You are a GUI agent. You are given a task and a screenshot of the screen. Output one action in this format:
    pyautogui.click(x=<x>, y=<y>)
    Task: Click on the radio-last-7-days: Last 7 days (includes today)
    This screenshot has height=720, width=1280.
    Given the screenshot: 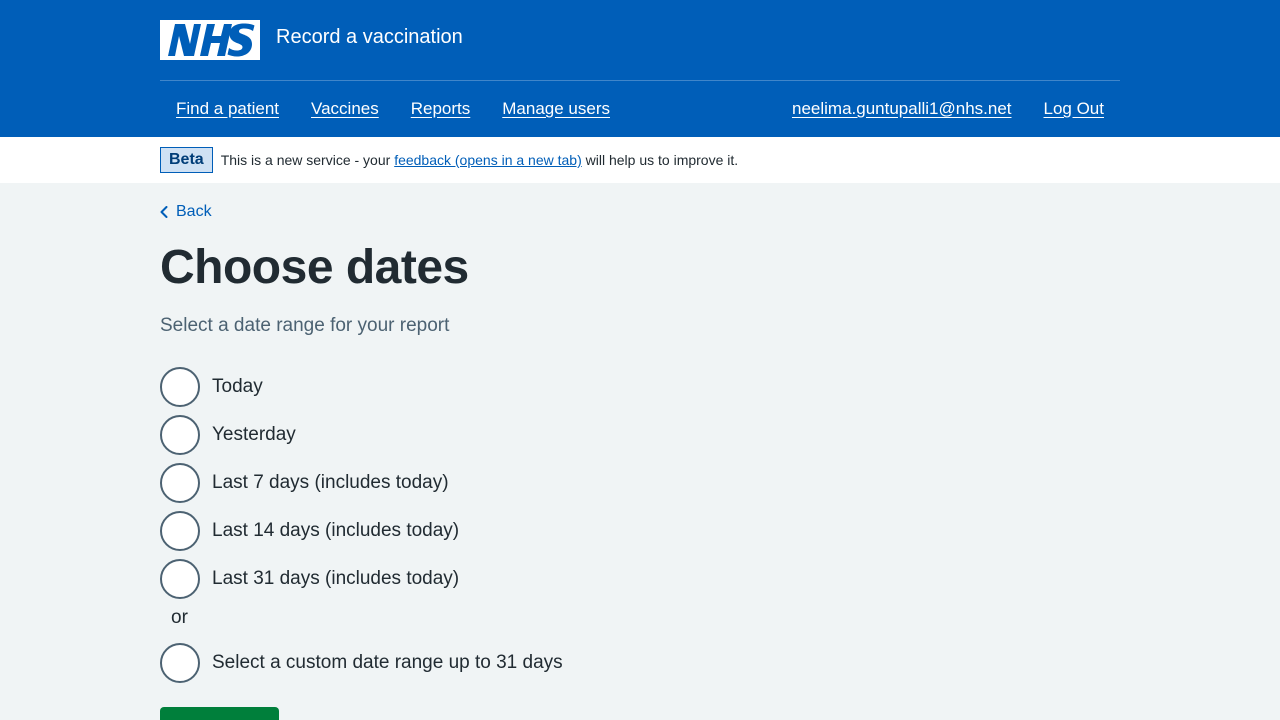 What is the action you would take?
    pyautogui.click(x=304, y=483)
    